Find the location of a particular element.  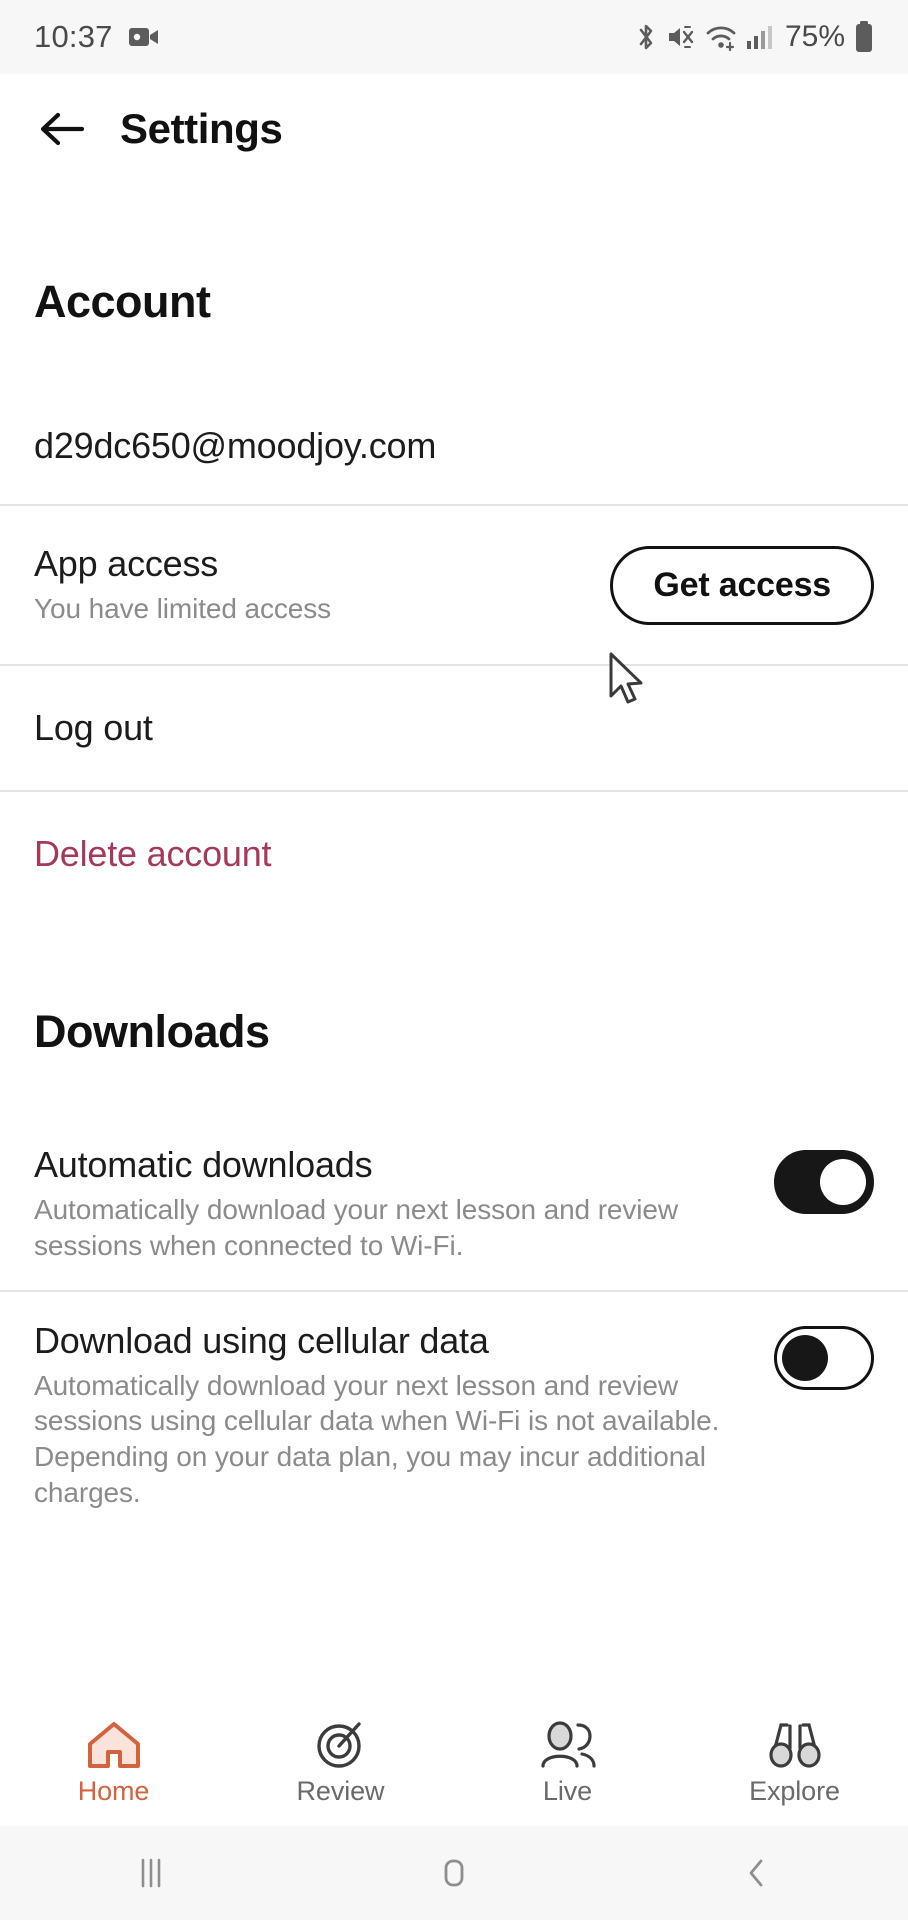

delete-account-label: Delete account is located at coordinates (153, 853).